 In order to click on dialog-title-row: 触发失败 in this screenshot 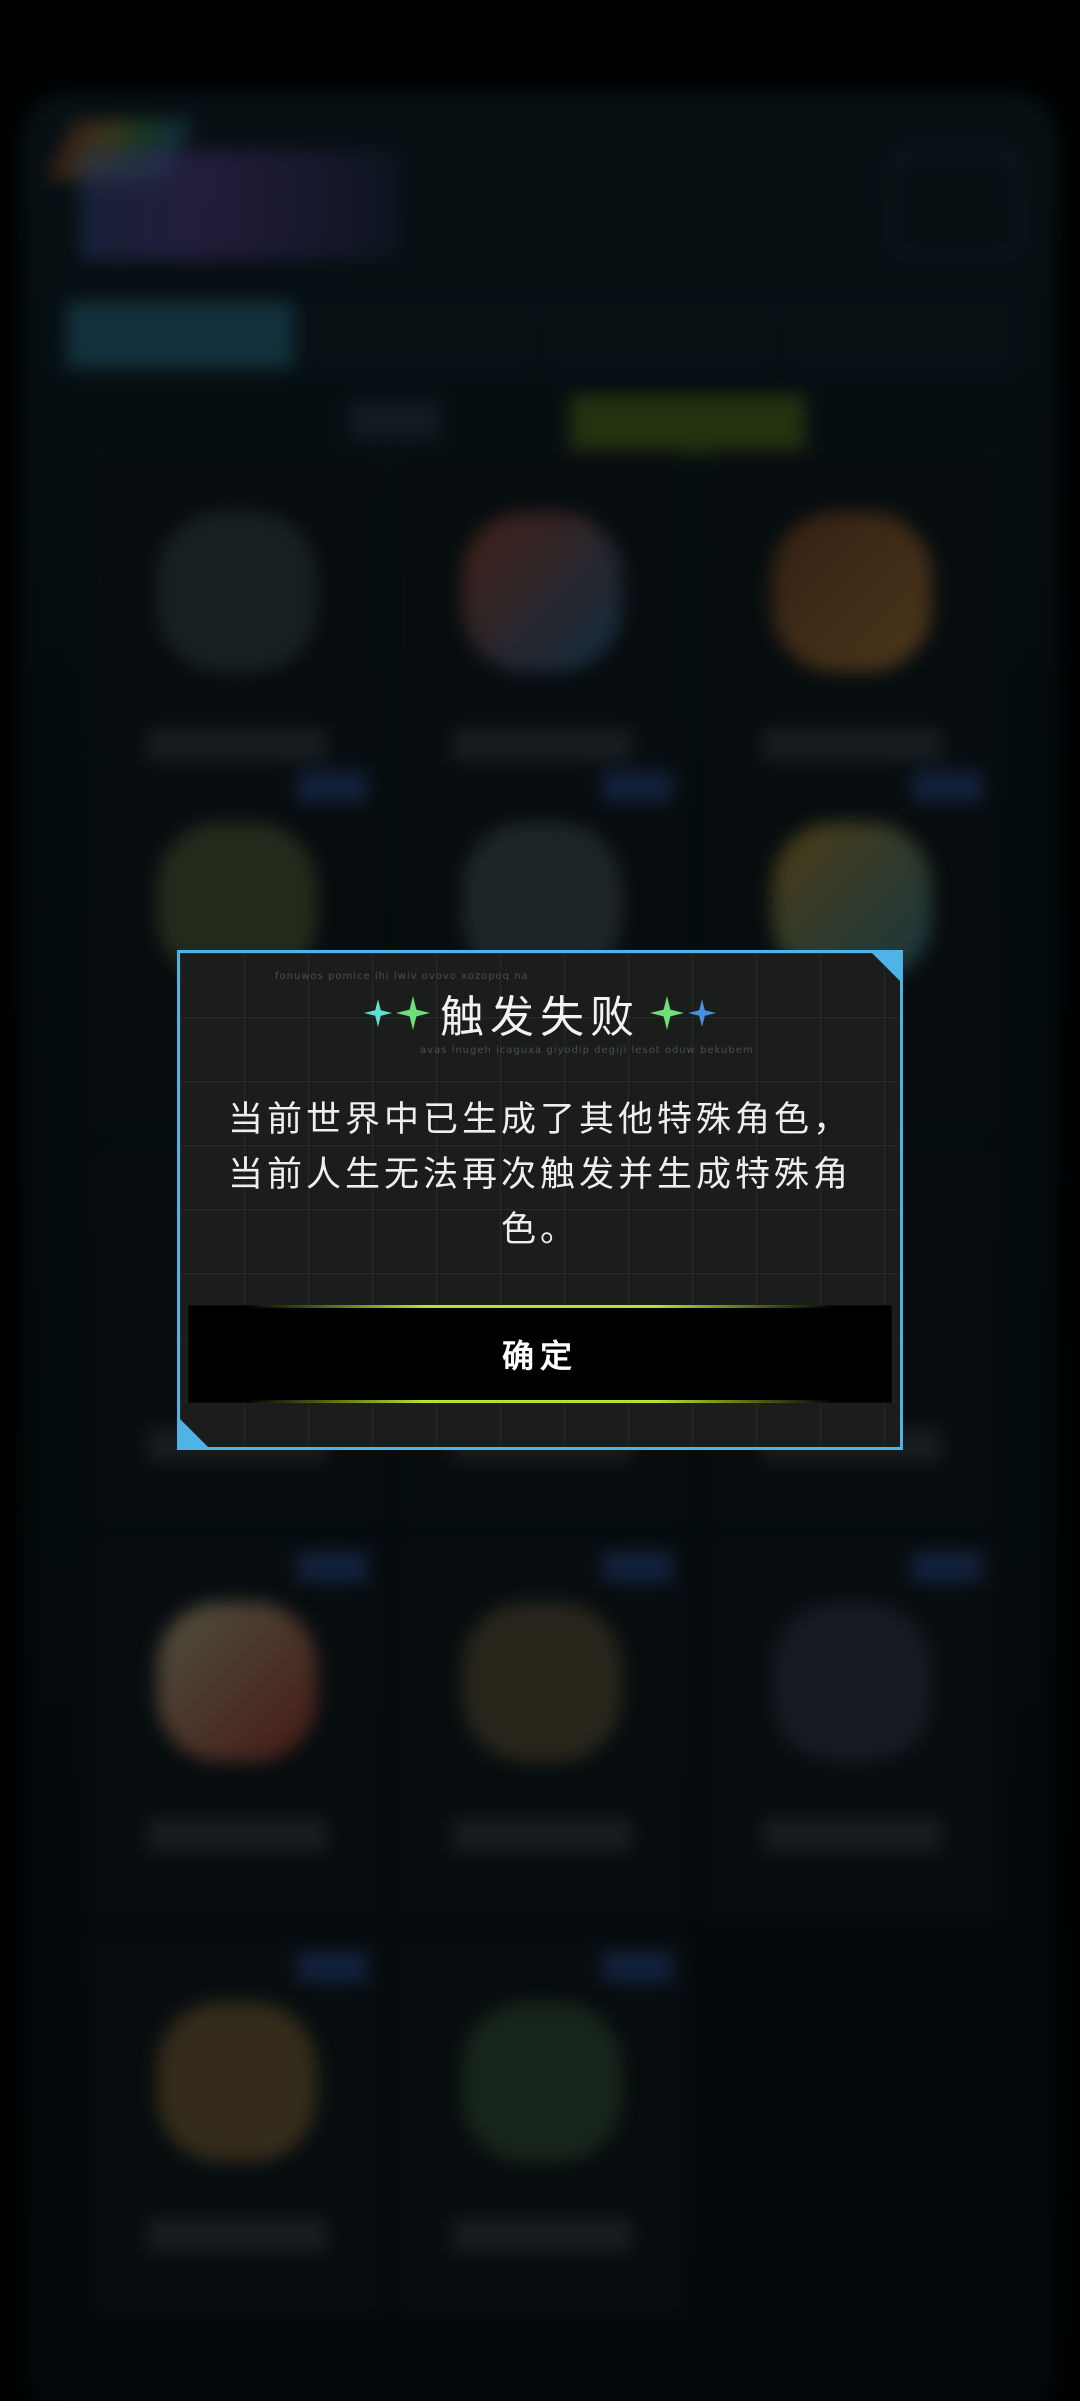, I will do `click(540, 1013)`.